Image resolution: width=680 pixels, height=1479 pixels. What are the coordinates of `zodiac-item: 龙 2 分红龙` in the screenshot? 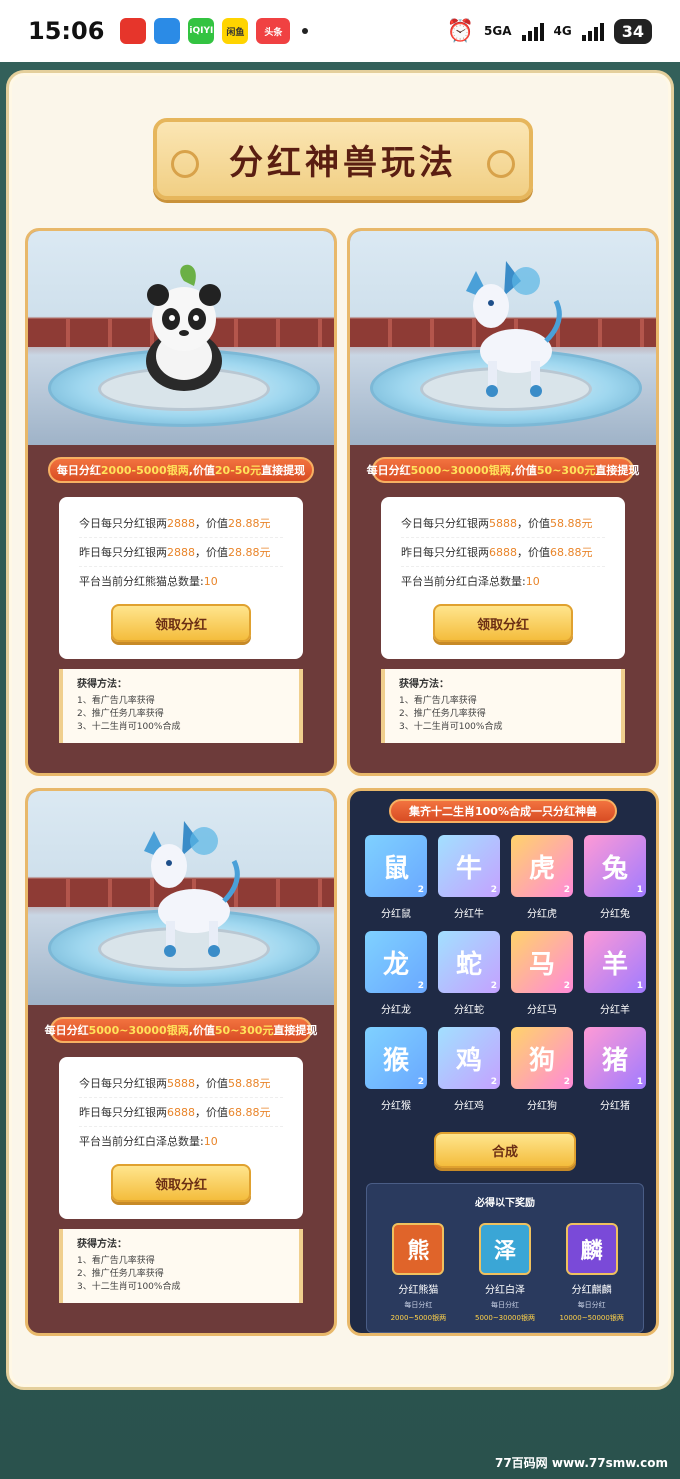 It's located at (396, 979).